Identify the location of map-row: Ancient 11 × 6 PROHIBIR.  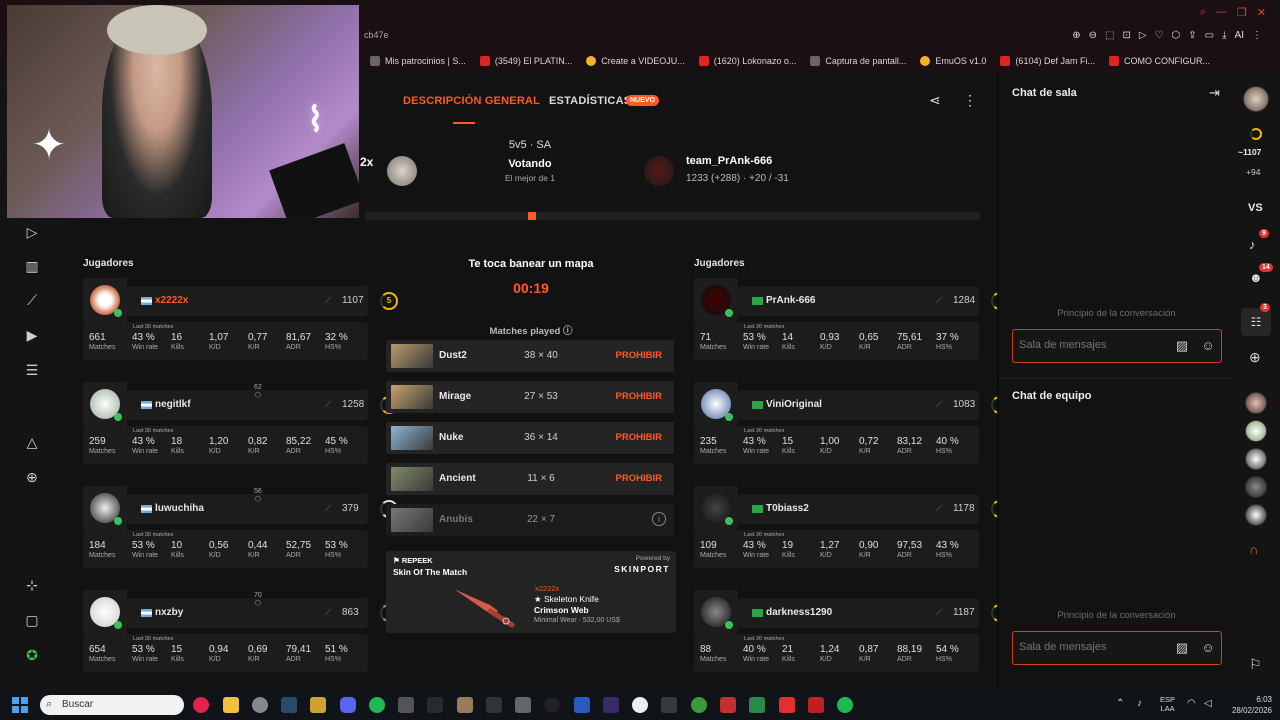
(530, 479).